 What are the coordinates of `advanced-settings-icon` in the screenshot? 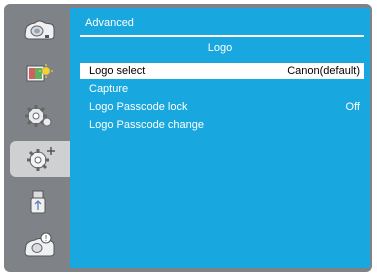 It's located at (41, 159).